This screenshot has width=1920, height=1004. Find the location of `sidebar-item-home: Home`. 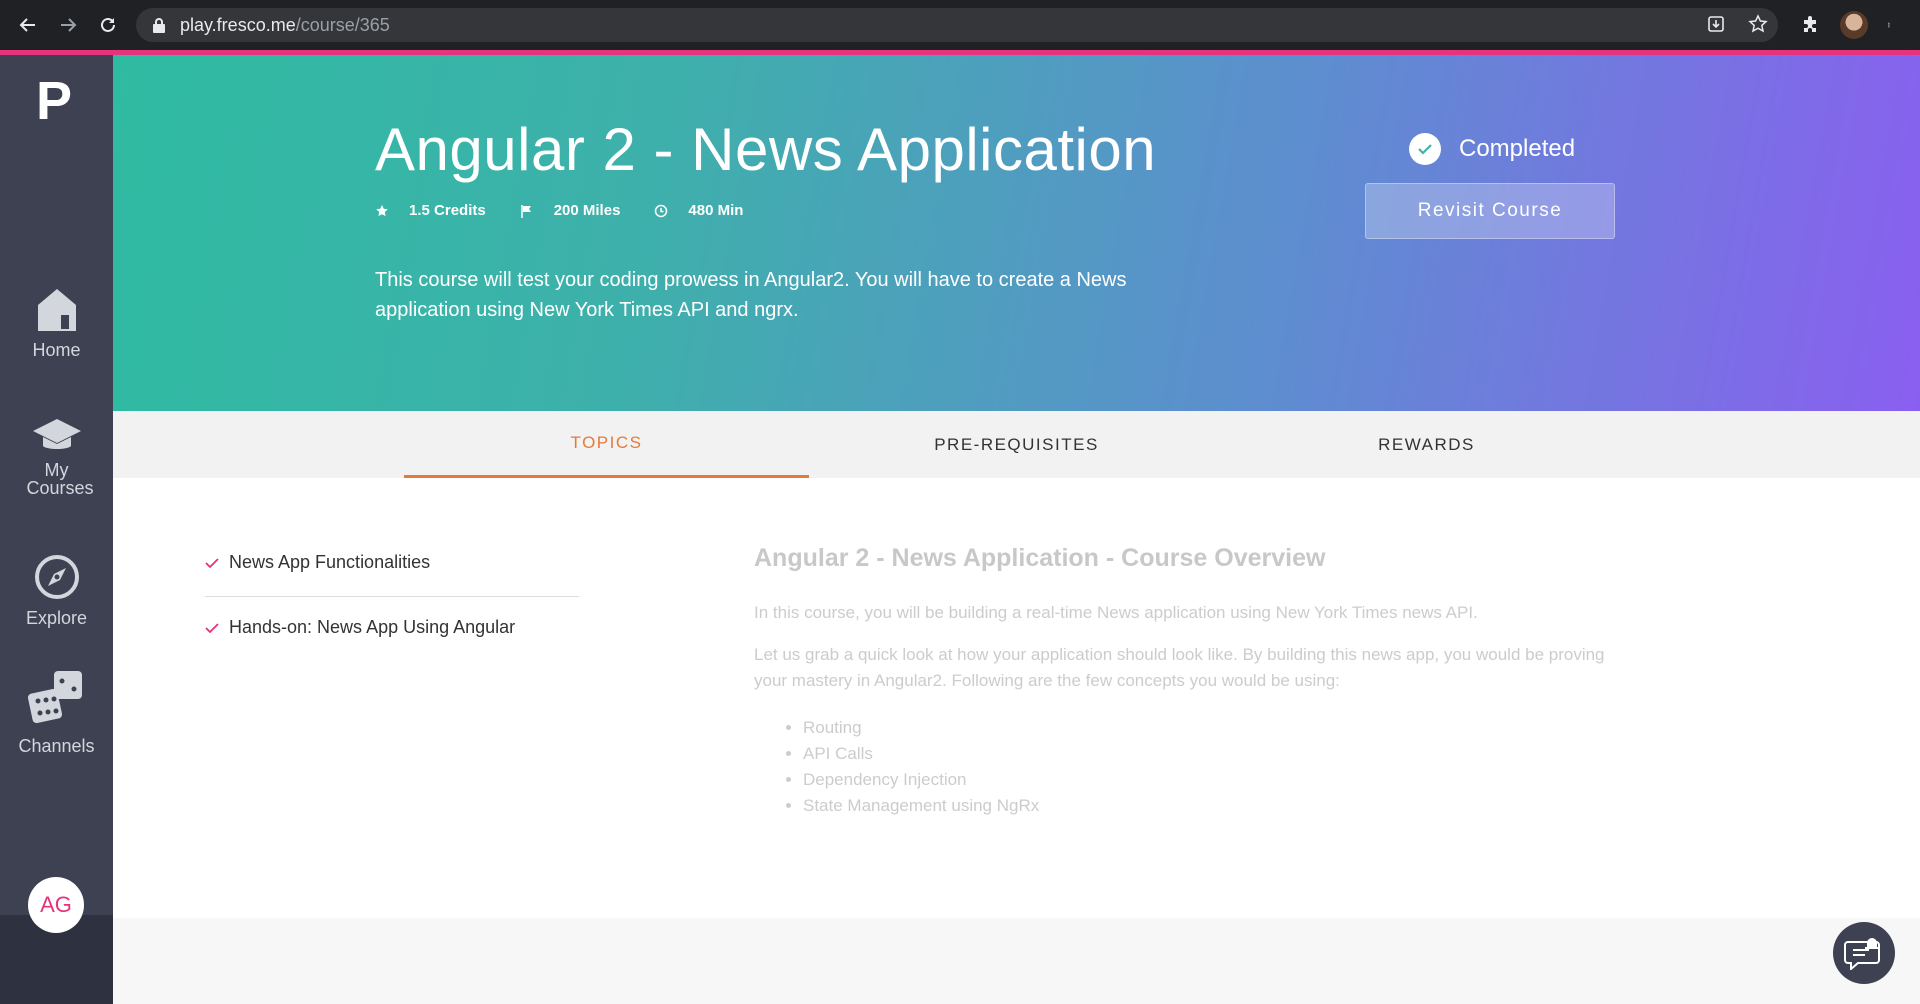

sidebar-item-home: Home is located at coordinates (56, 323).